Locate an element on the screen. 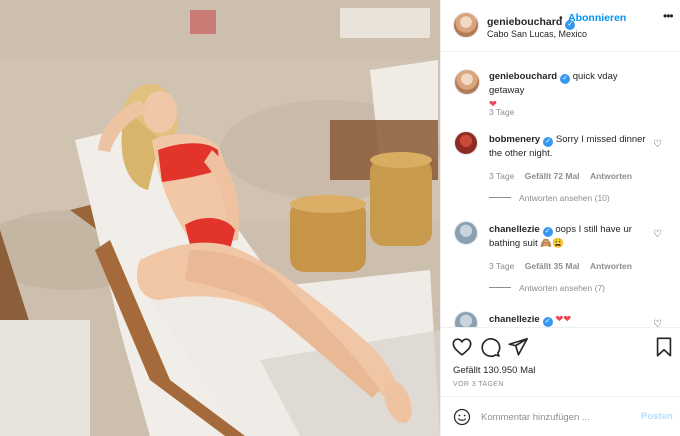 The image size is (680, 436). send-icon is located at coordinates (518, 347).